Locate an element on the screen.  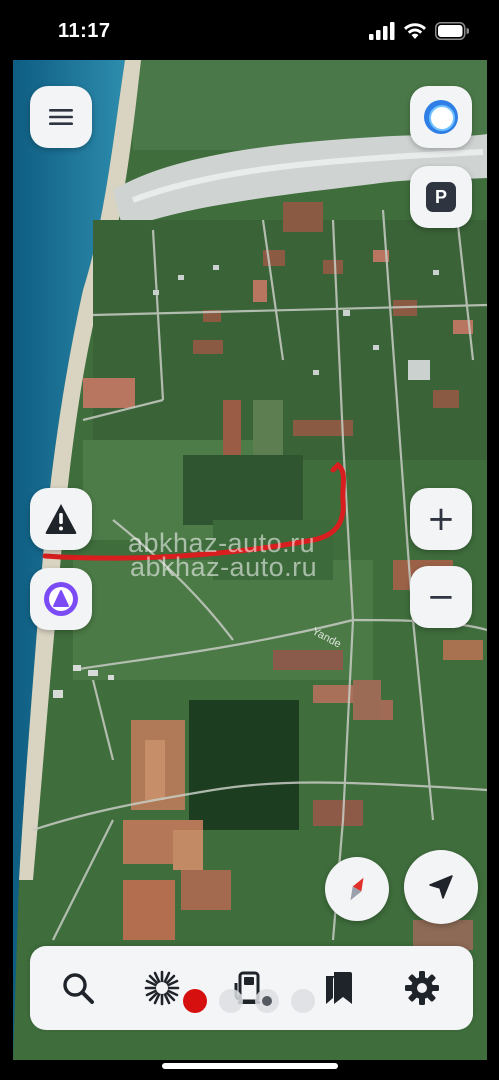
status-bar: 11:17 is located at coordinates (249, 31).